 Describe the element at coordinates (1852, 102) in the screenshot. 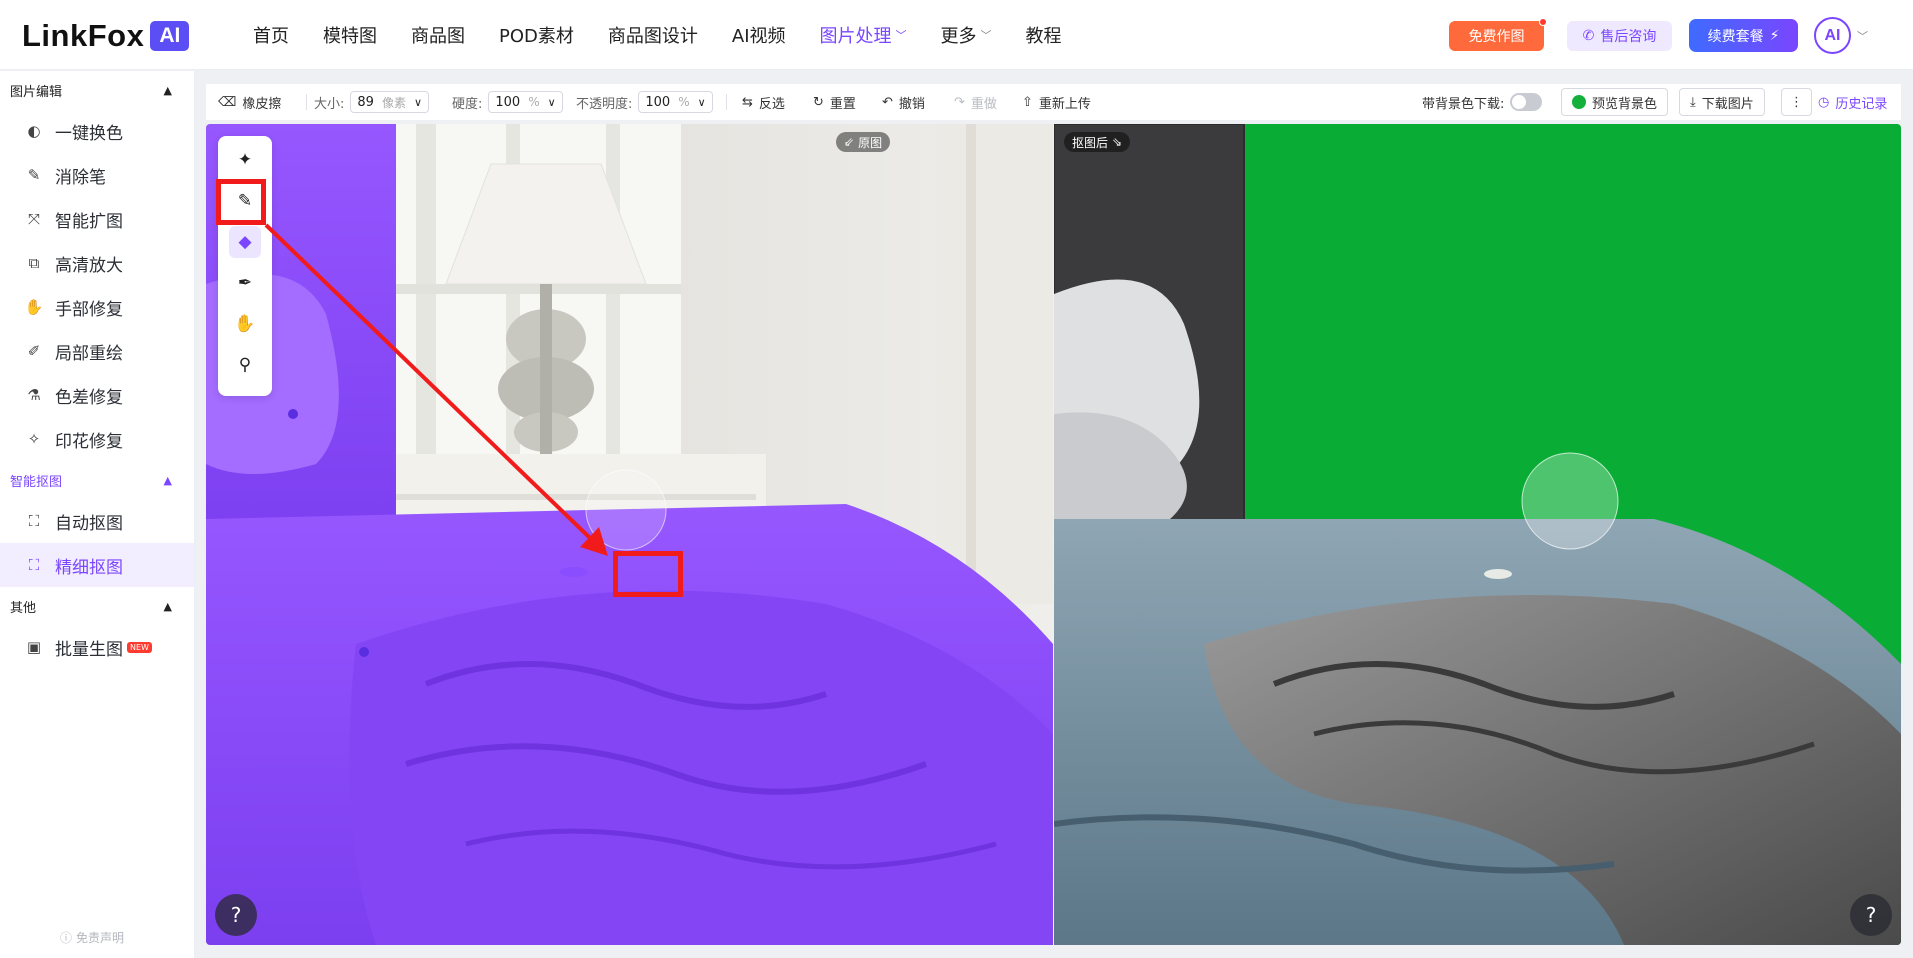

I see `history-button: ◷ 历史记录` at that location.